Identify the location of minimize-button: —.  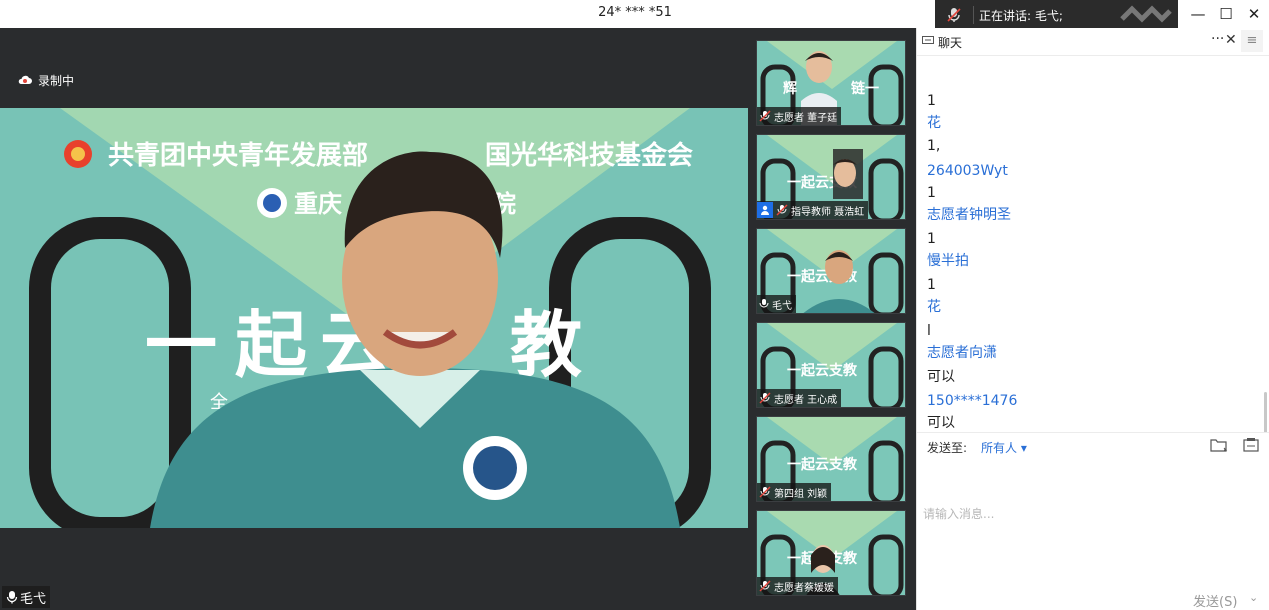
(1198, 14).